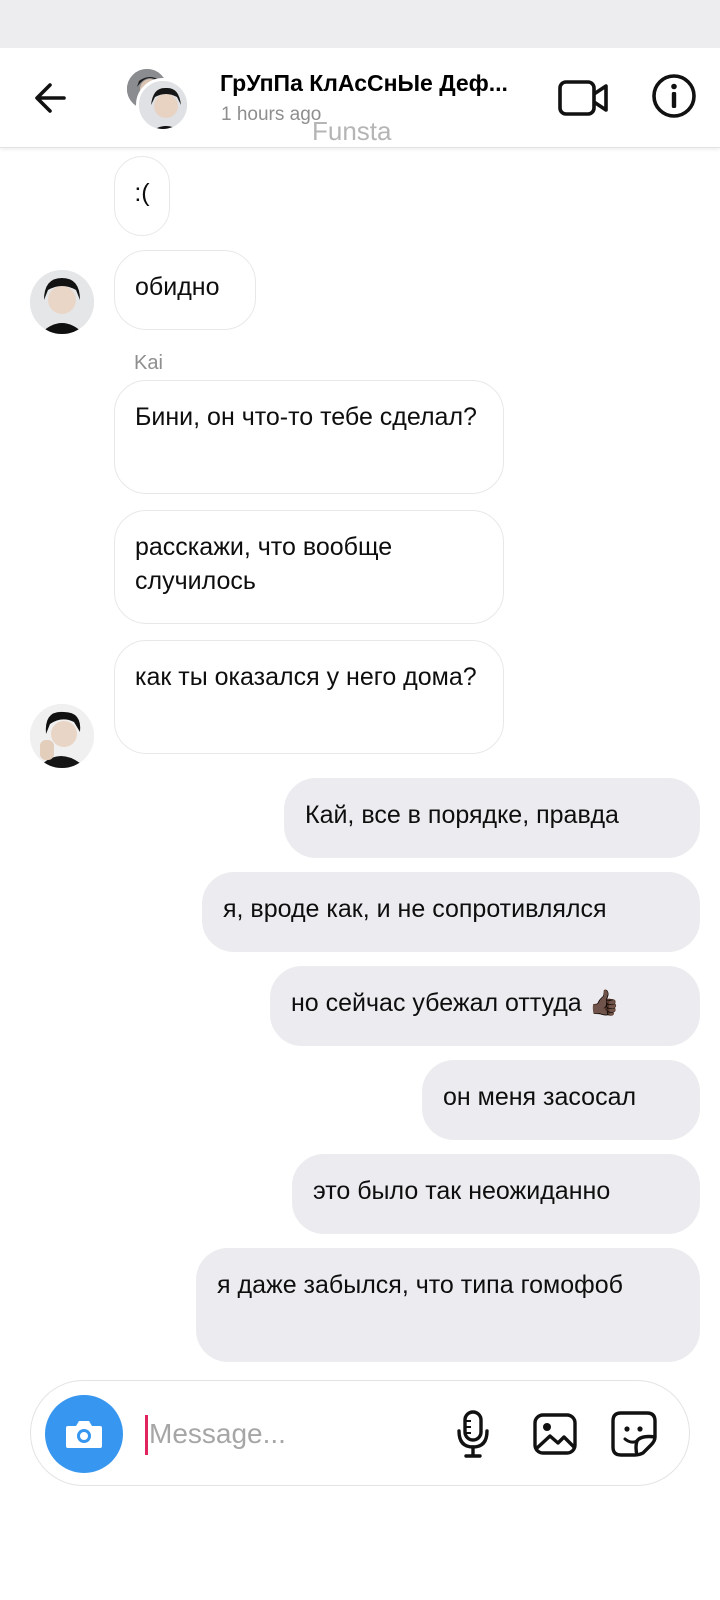 The height and width of the screenshot is (1600, 720). I want to click on message-bubble-outgoing: Кай, все в порядке, правда, so click(492, 818).